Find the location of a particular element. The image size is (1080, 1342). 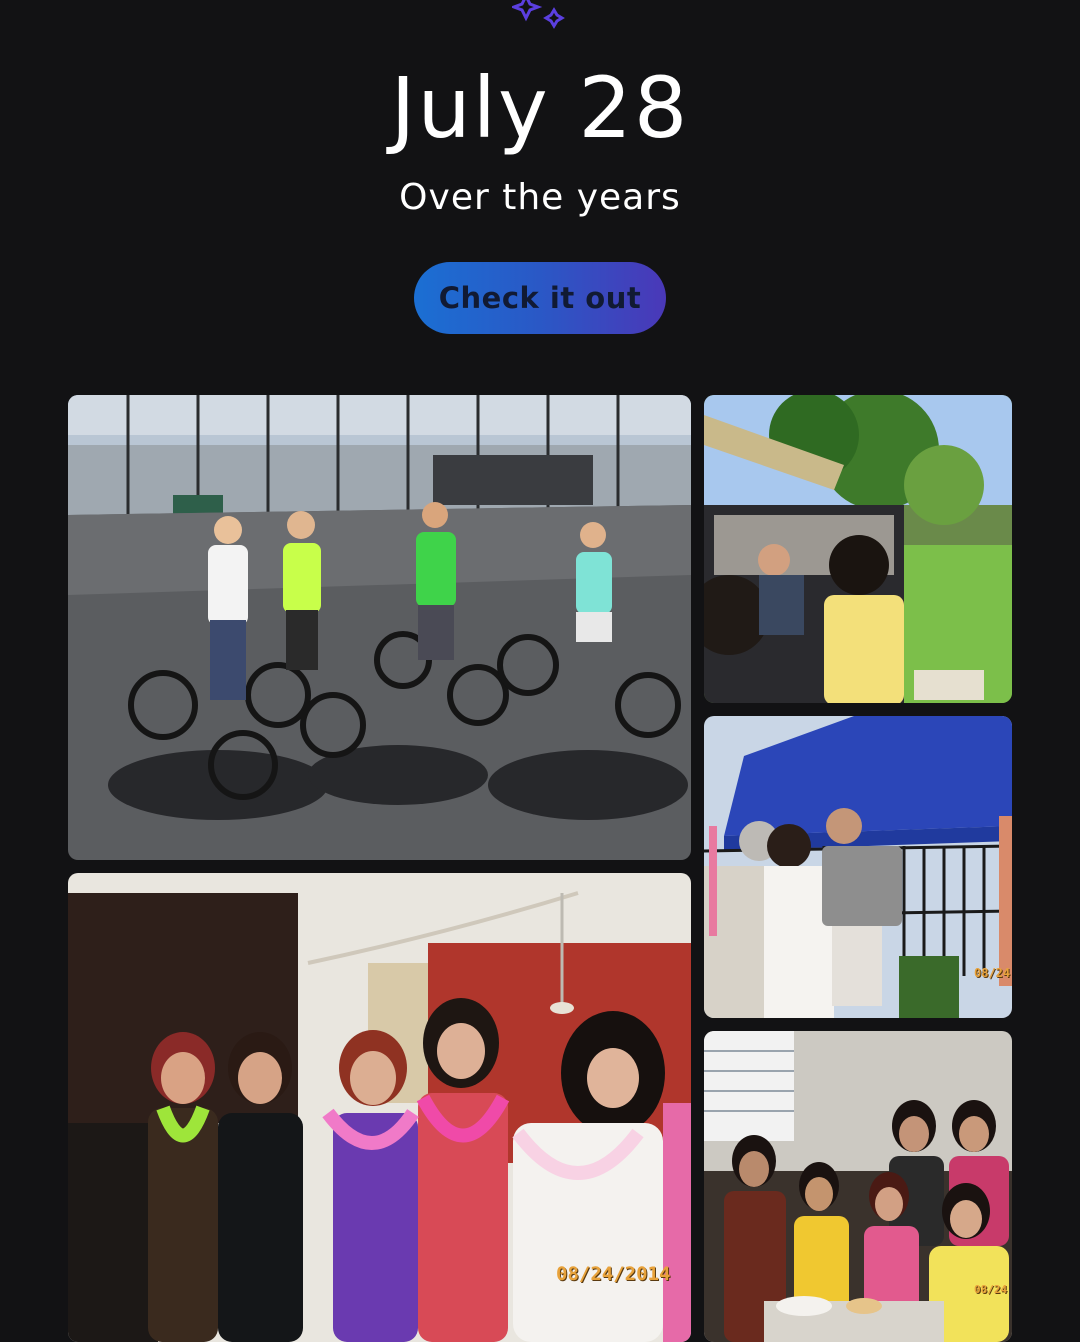

check-it-out-button: Check it out is located at coordinates (540, 298).